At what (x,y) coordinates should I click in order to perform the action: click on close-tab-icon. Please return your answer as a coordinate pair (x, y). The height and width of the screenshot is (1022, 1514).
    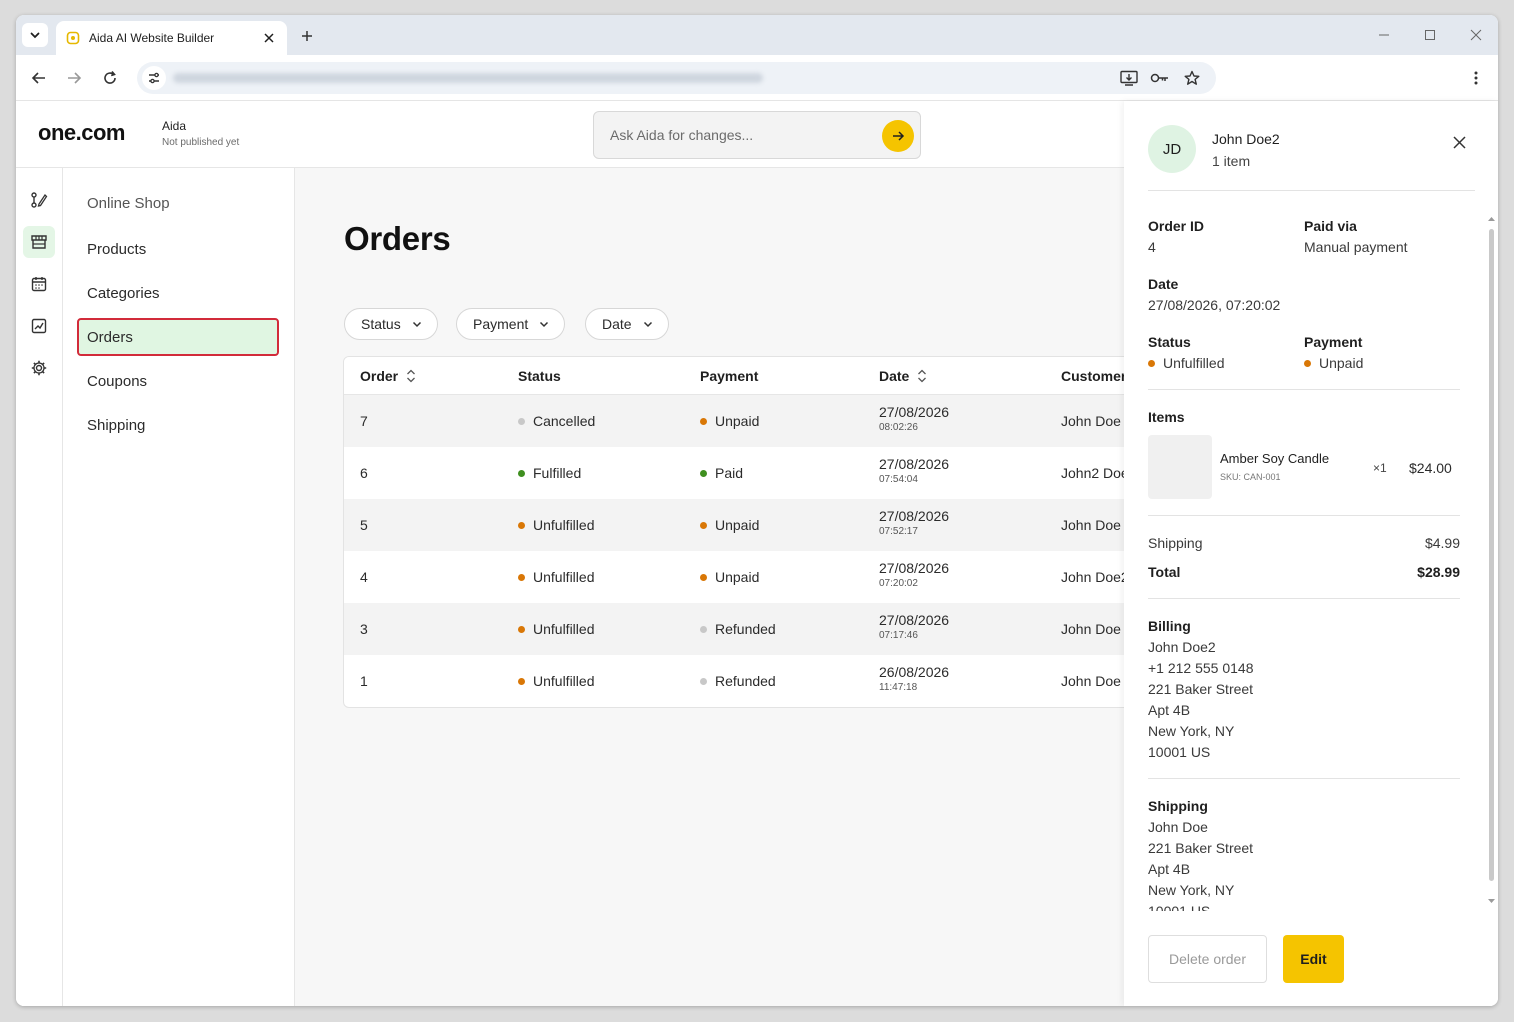
    Looking at the image, I should click on (269, 38).